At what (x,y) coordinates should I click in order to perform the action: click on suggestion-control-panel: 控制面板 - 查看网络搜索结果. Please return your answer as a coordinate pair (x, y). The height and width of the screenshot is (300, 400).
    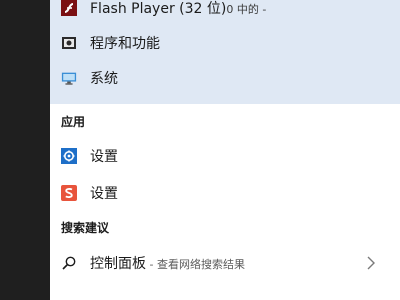
    Looking at the image, I should click on (225, 263).